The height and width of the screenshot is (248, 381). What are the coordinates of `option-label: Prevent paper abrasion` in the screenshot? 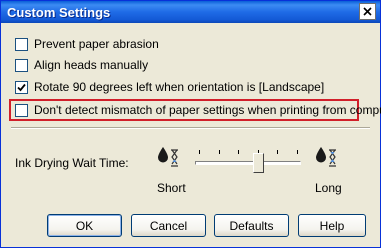 It's located at (96, 44).